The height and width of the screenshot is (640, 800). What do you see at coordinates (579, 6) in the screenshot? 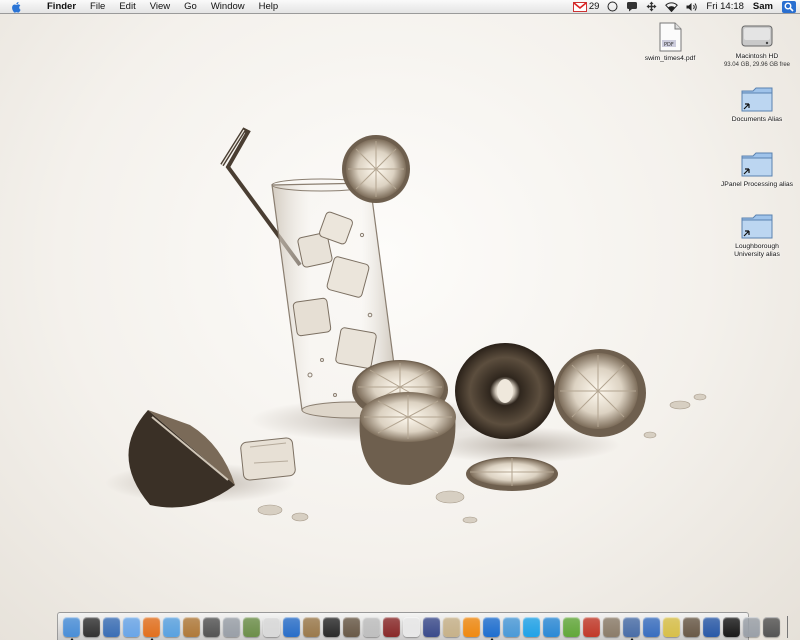
I see `gmail-icon` at bounding box center [579, 6].